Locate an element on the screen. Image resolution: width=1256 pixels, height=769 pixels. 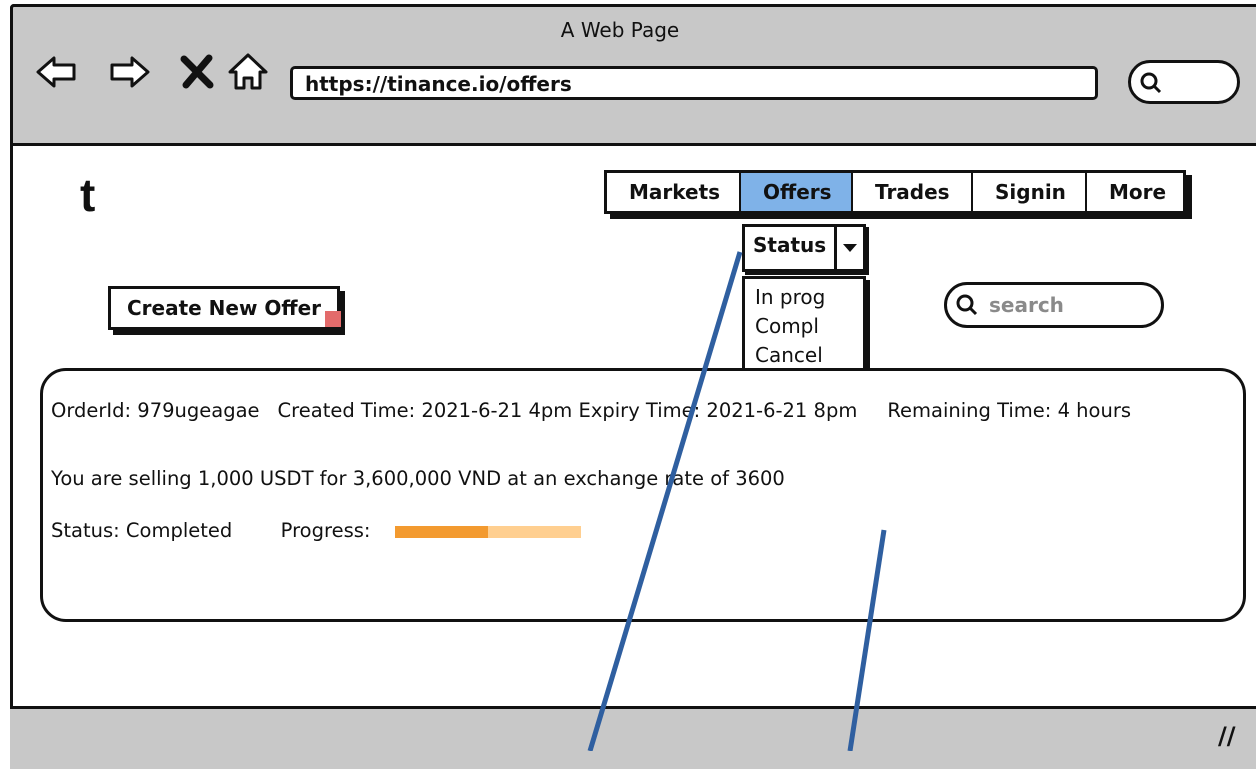
annotation-line-dropdown is located at coordinates (665, 501).